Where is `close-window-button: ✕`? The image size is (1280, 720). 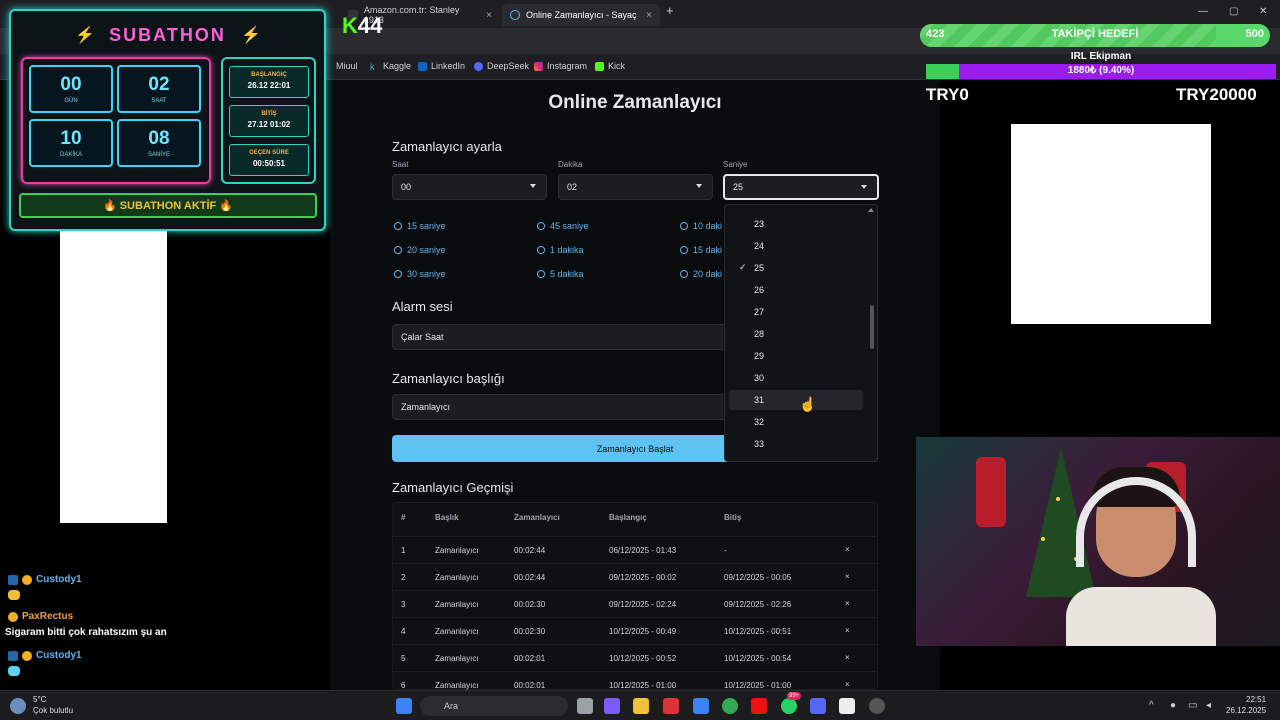 close-window-button: ✕ is located at coordinates (1263, 11).